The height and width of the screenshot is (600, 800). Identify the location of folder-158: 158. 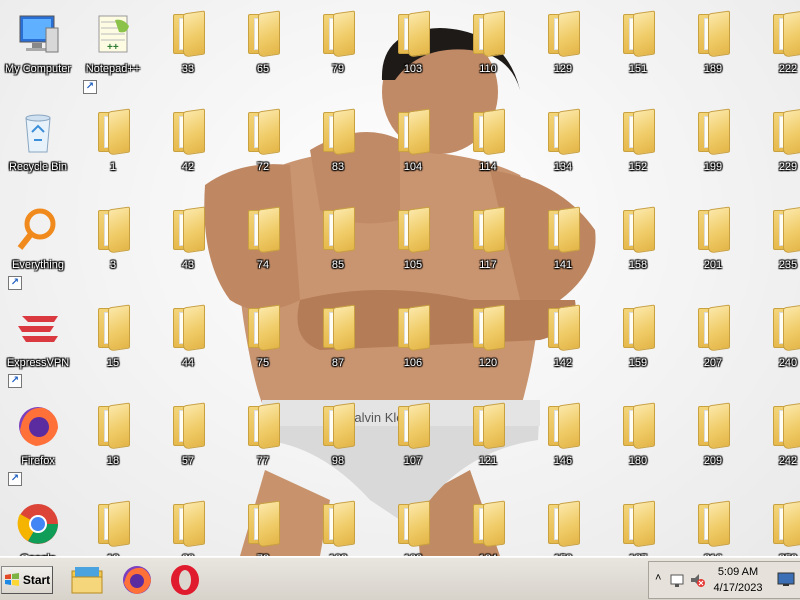
(638, 245).